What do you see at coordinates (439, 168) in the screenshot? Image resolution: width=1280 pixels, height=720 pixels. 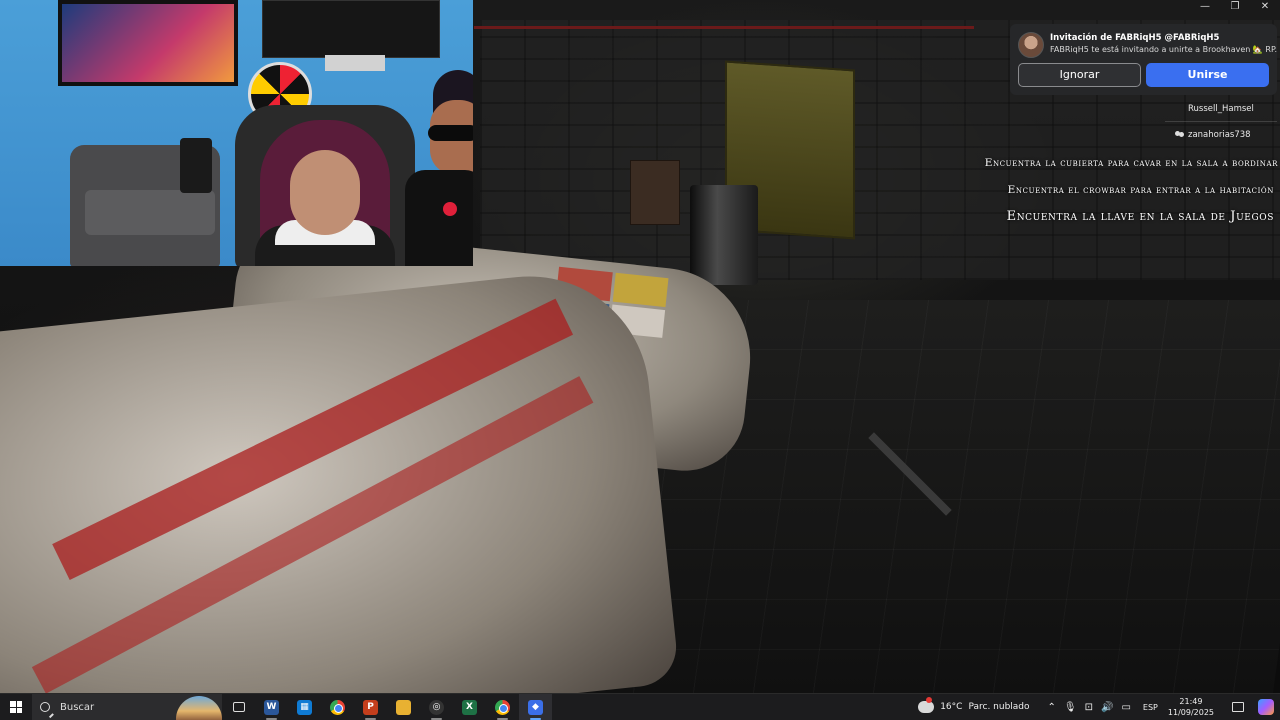 I see `streamer-man` at bounding box center [439, 168].